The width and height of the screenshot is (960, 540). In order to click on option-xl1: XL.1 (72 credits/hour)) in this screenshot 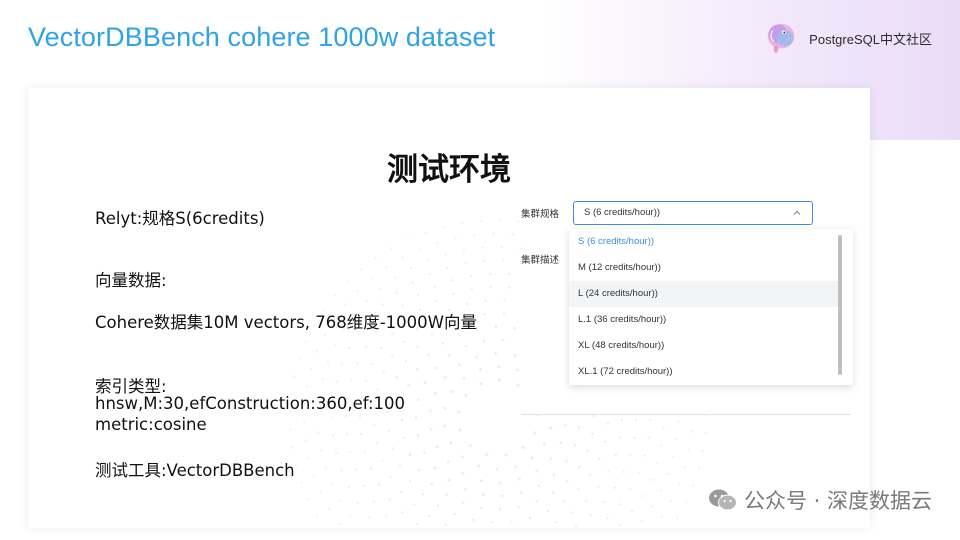, I will do `click(705, 372)`.